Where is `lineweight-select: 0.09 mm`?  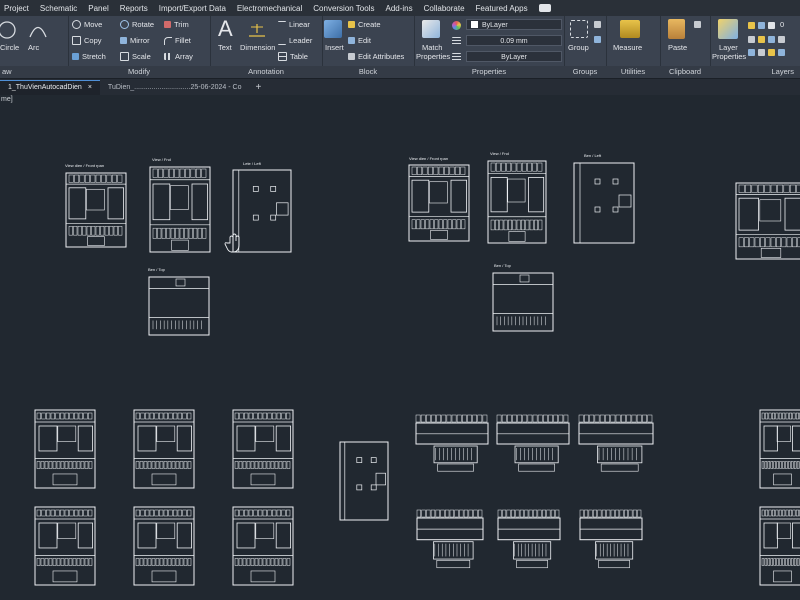
lineweight-select: 0.09 mm is located at coordinates (514, 40).